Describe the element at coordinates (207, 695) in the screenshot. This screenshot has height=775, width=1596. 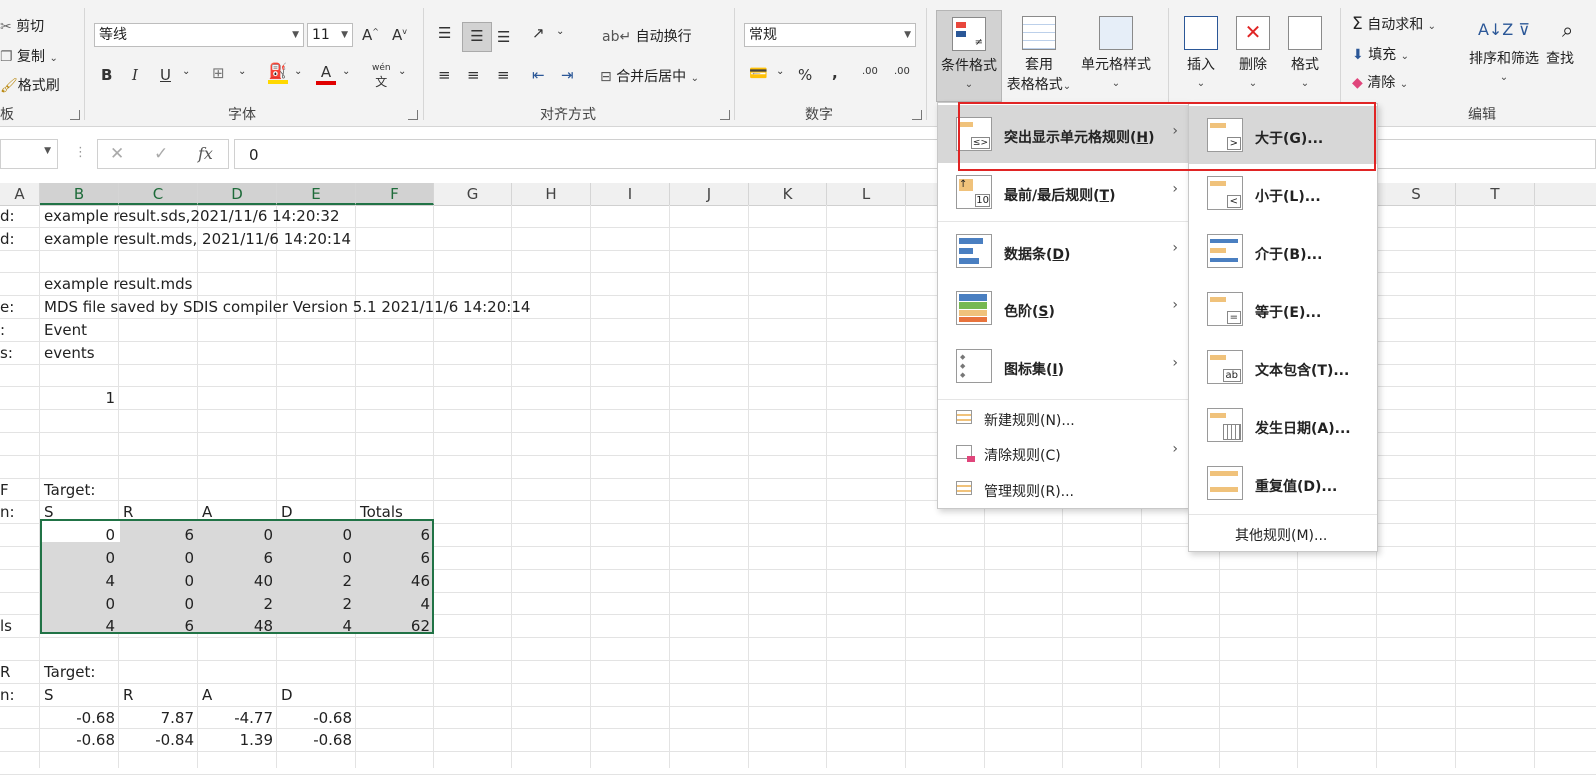
I see `table-header-cell: A` at that location.